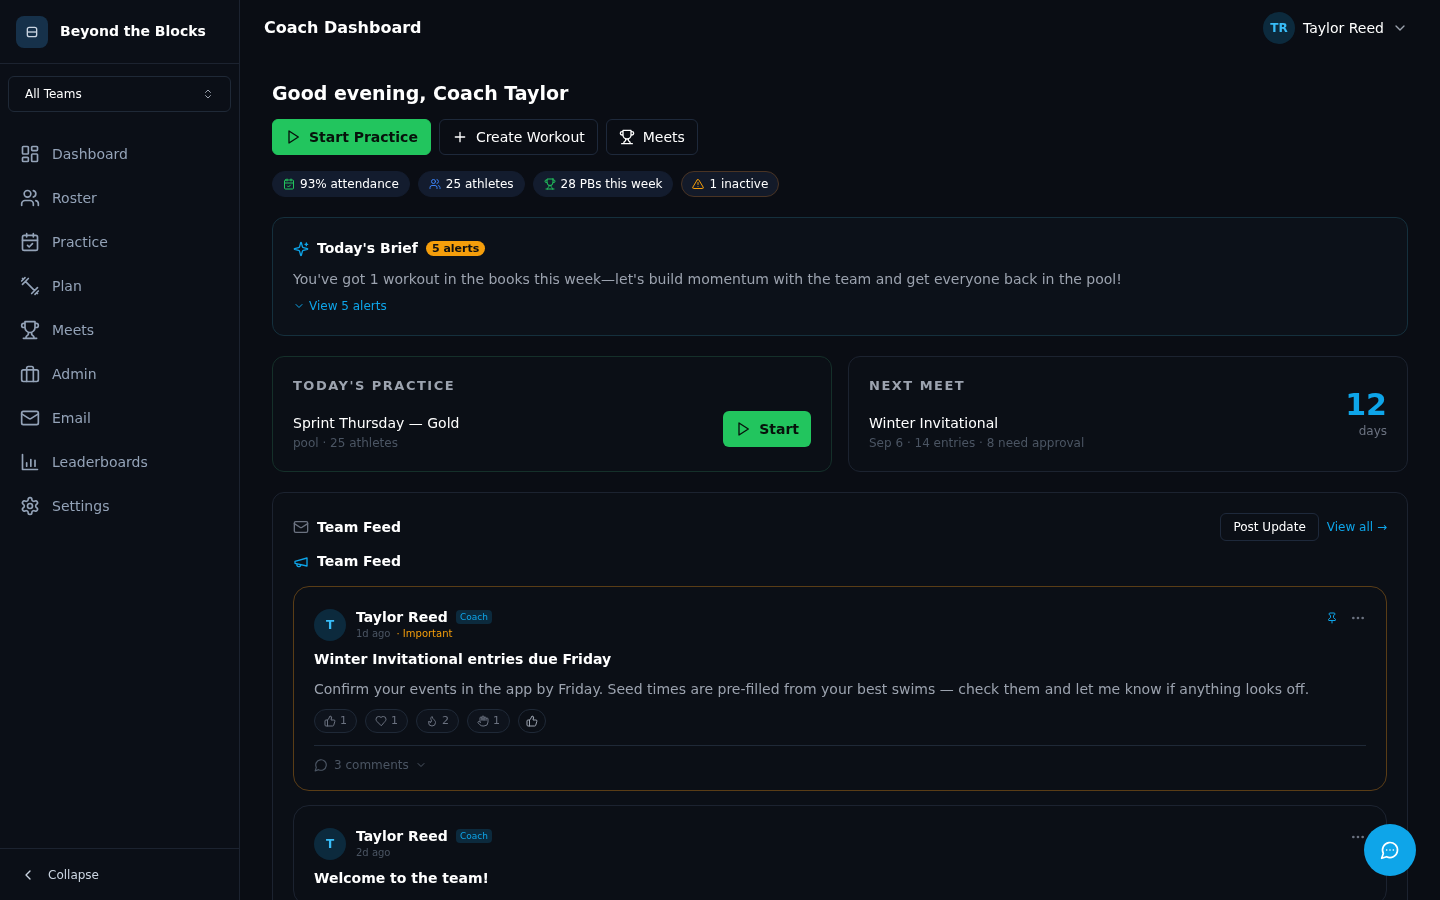  I want to click on practice-name: Sprint Thursday — Gold, so click(376, 424).